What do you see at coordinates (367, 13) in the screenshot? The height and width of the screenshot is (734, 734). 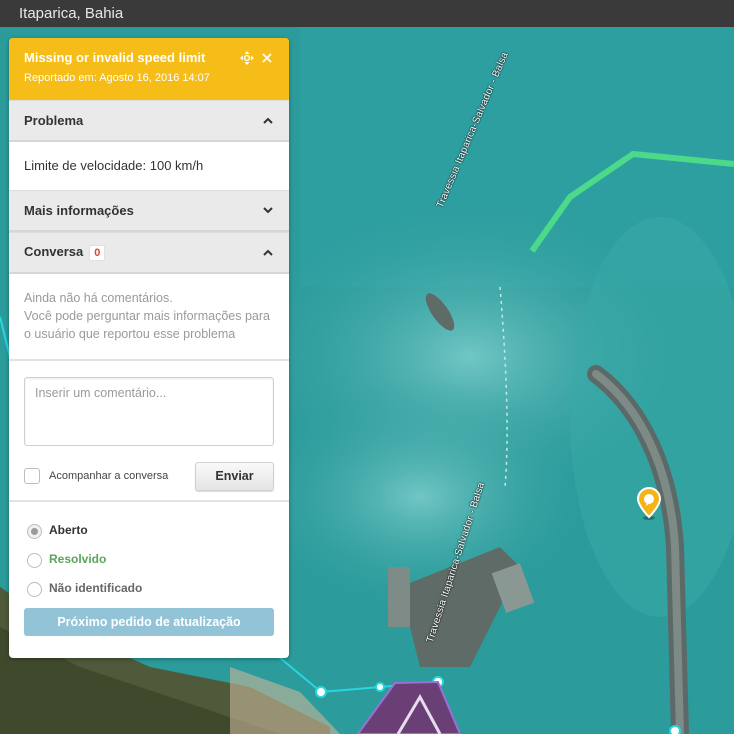 I see `location-bar: Itaparica, Bahia` at bounding box center [367, 13].